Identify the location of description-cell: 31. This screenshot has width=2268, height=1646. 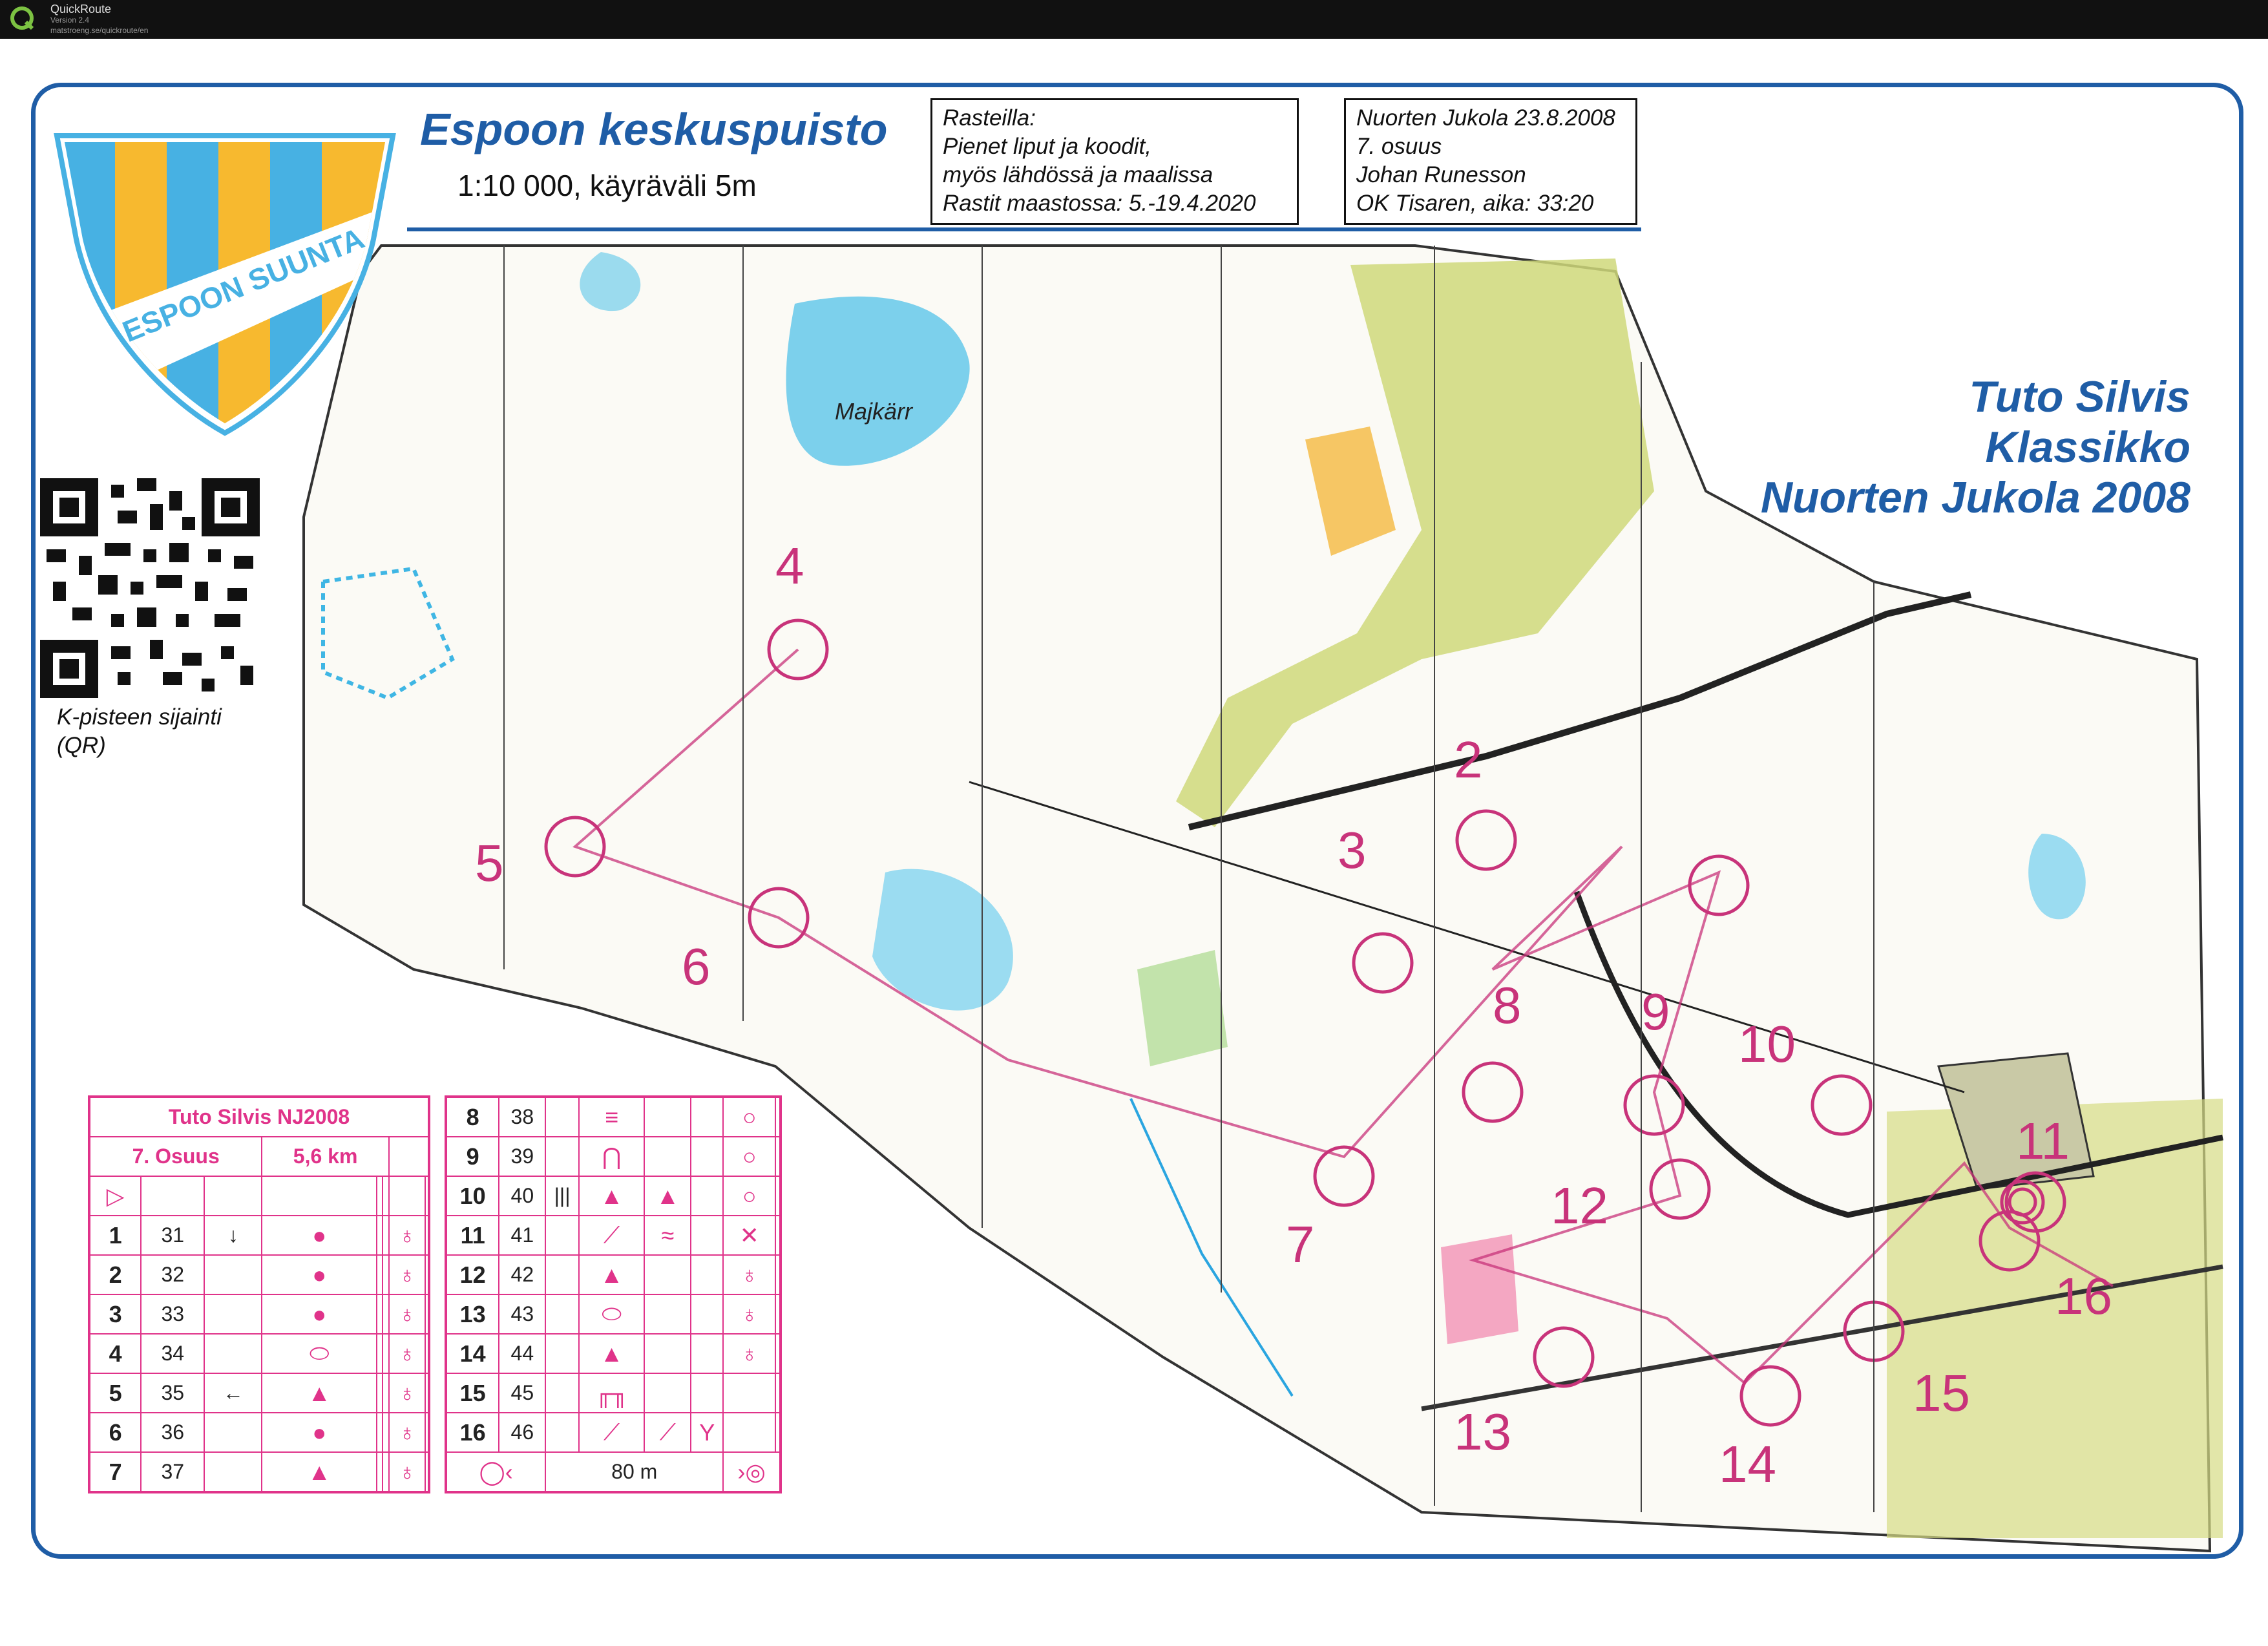
(173, 1235).